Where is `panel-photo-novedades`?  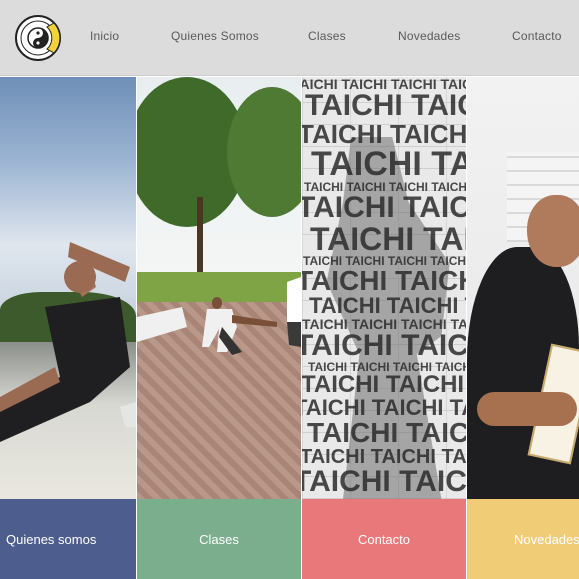 panel-photo-novedades is located at coordinates (523, 288).